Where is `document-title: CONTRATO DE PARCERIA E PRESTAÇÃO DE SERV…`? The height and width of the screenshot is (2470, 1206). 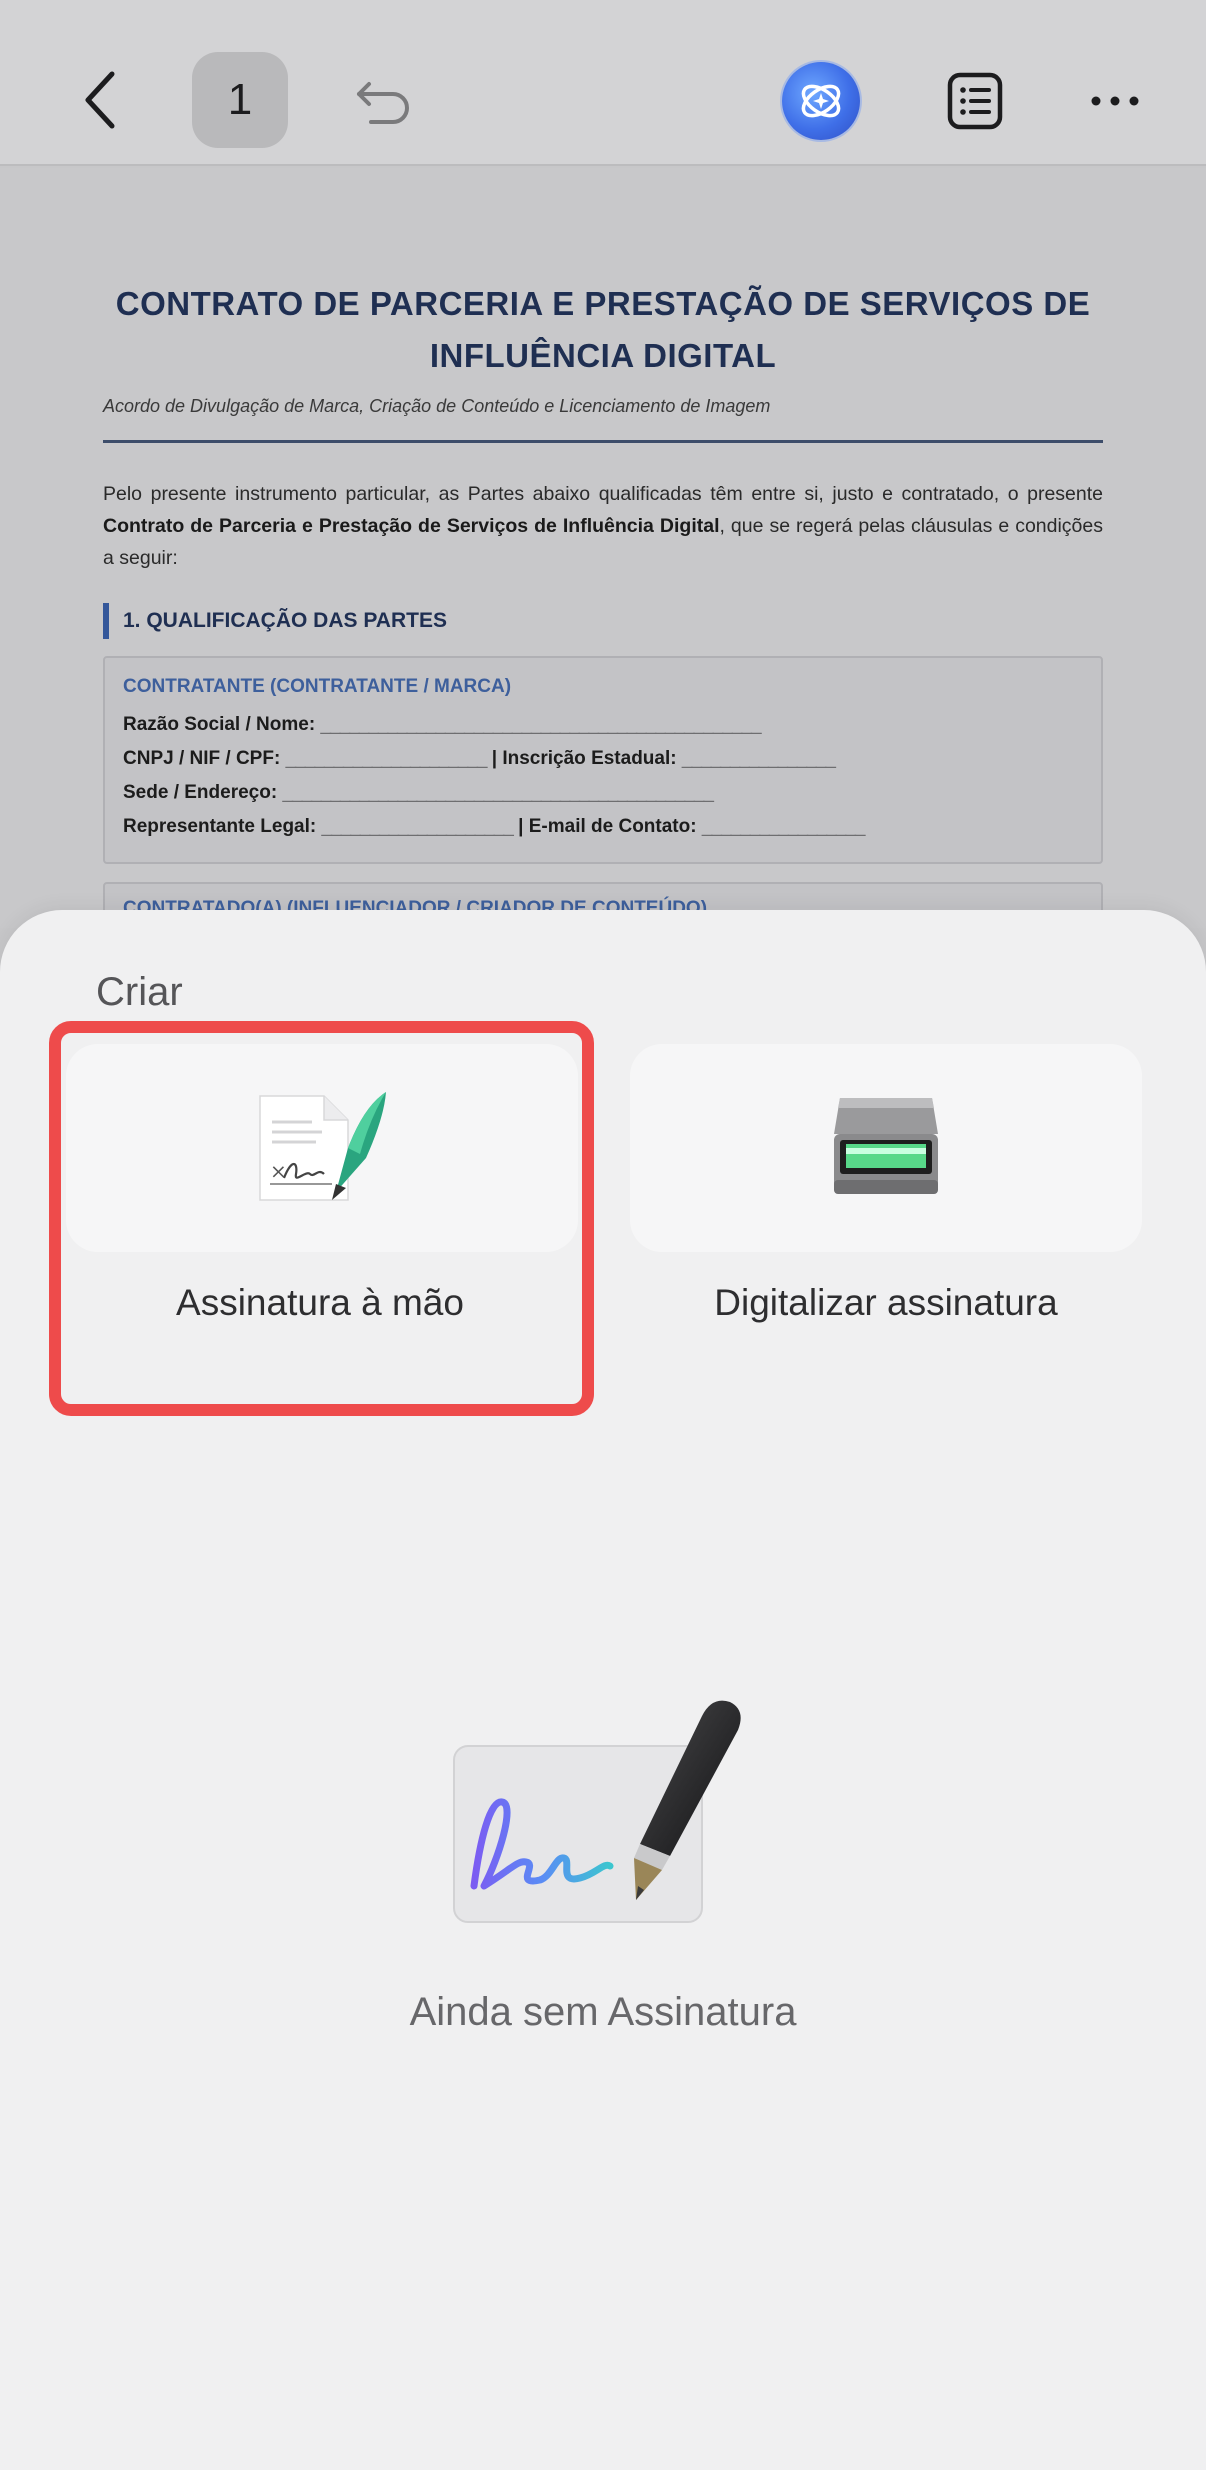
document-title: CONTRATO DE PARCERIA E PRESTAÇÃO DE SERV… is located at coordinates (603, 329).